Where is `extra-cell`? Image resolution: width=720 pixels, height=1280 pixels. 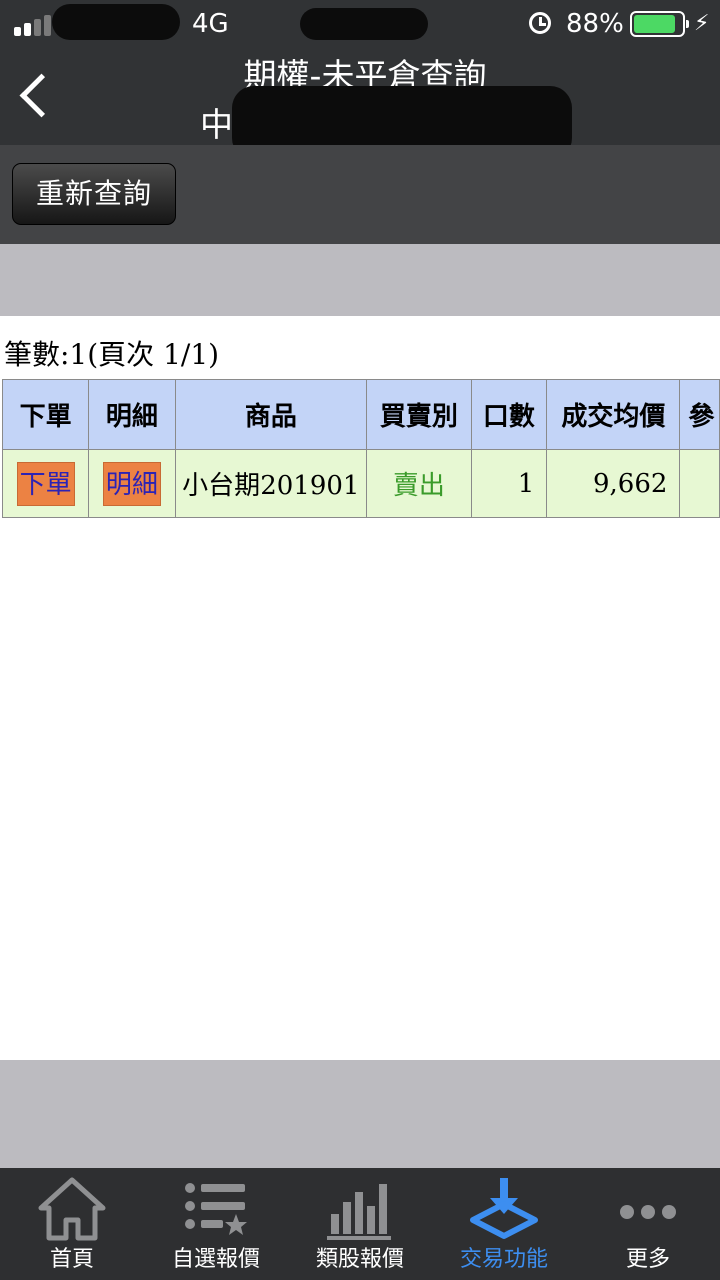 extra-cell is located at coordinates (699, 483).